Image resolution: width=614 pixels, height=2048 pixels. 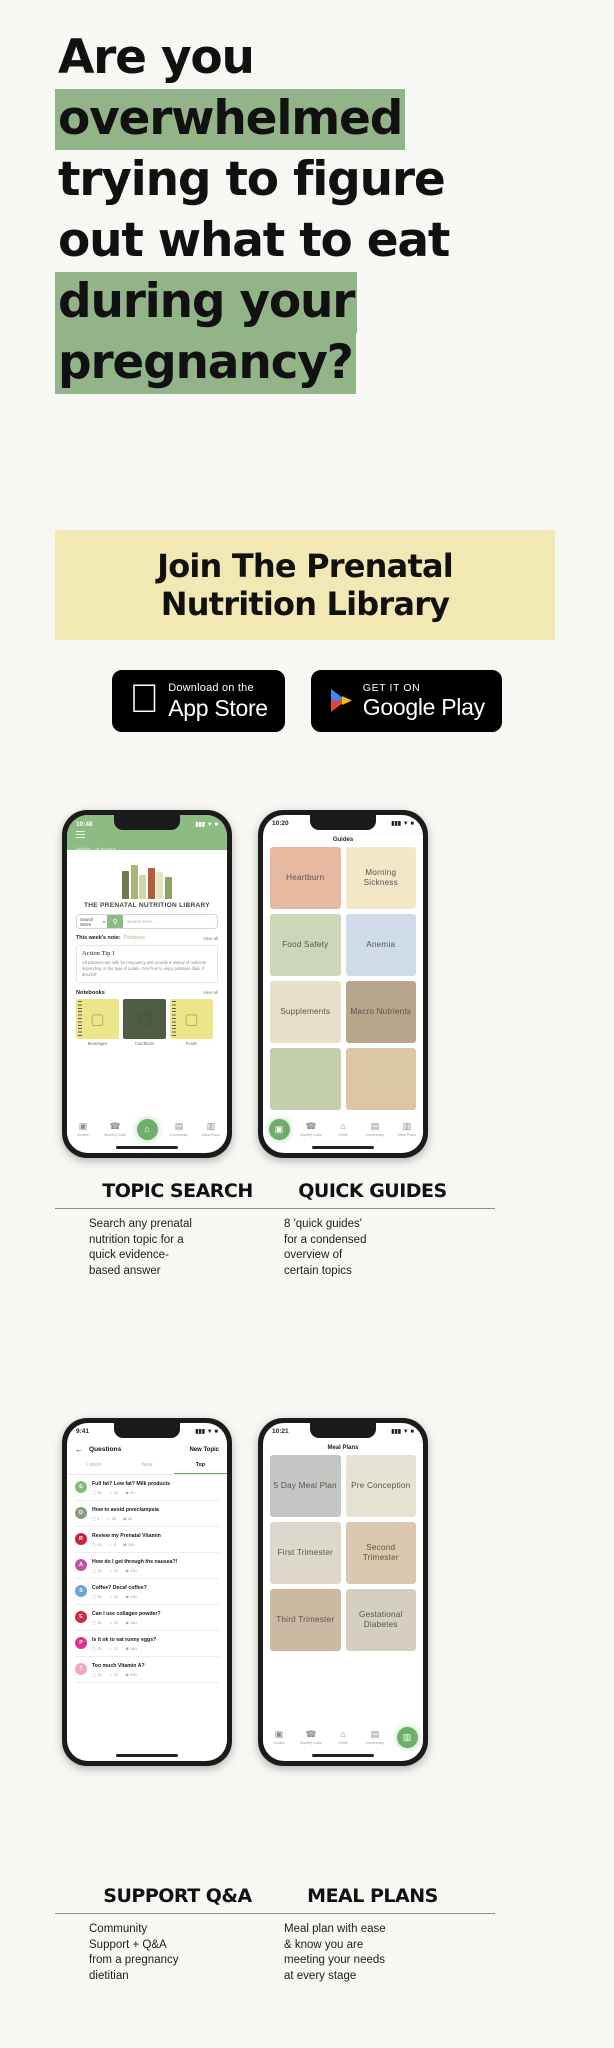 I want to click on question-tab-latest: Latest, so click(x=93, y=1466).